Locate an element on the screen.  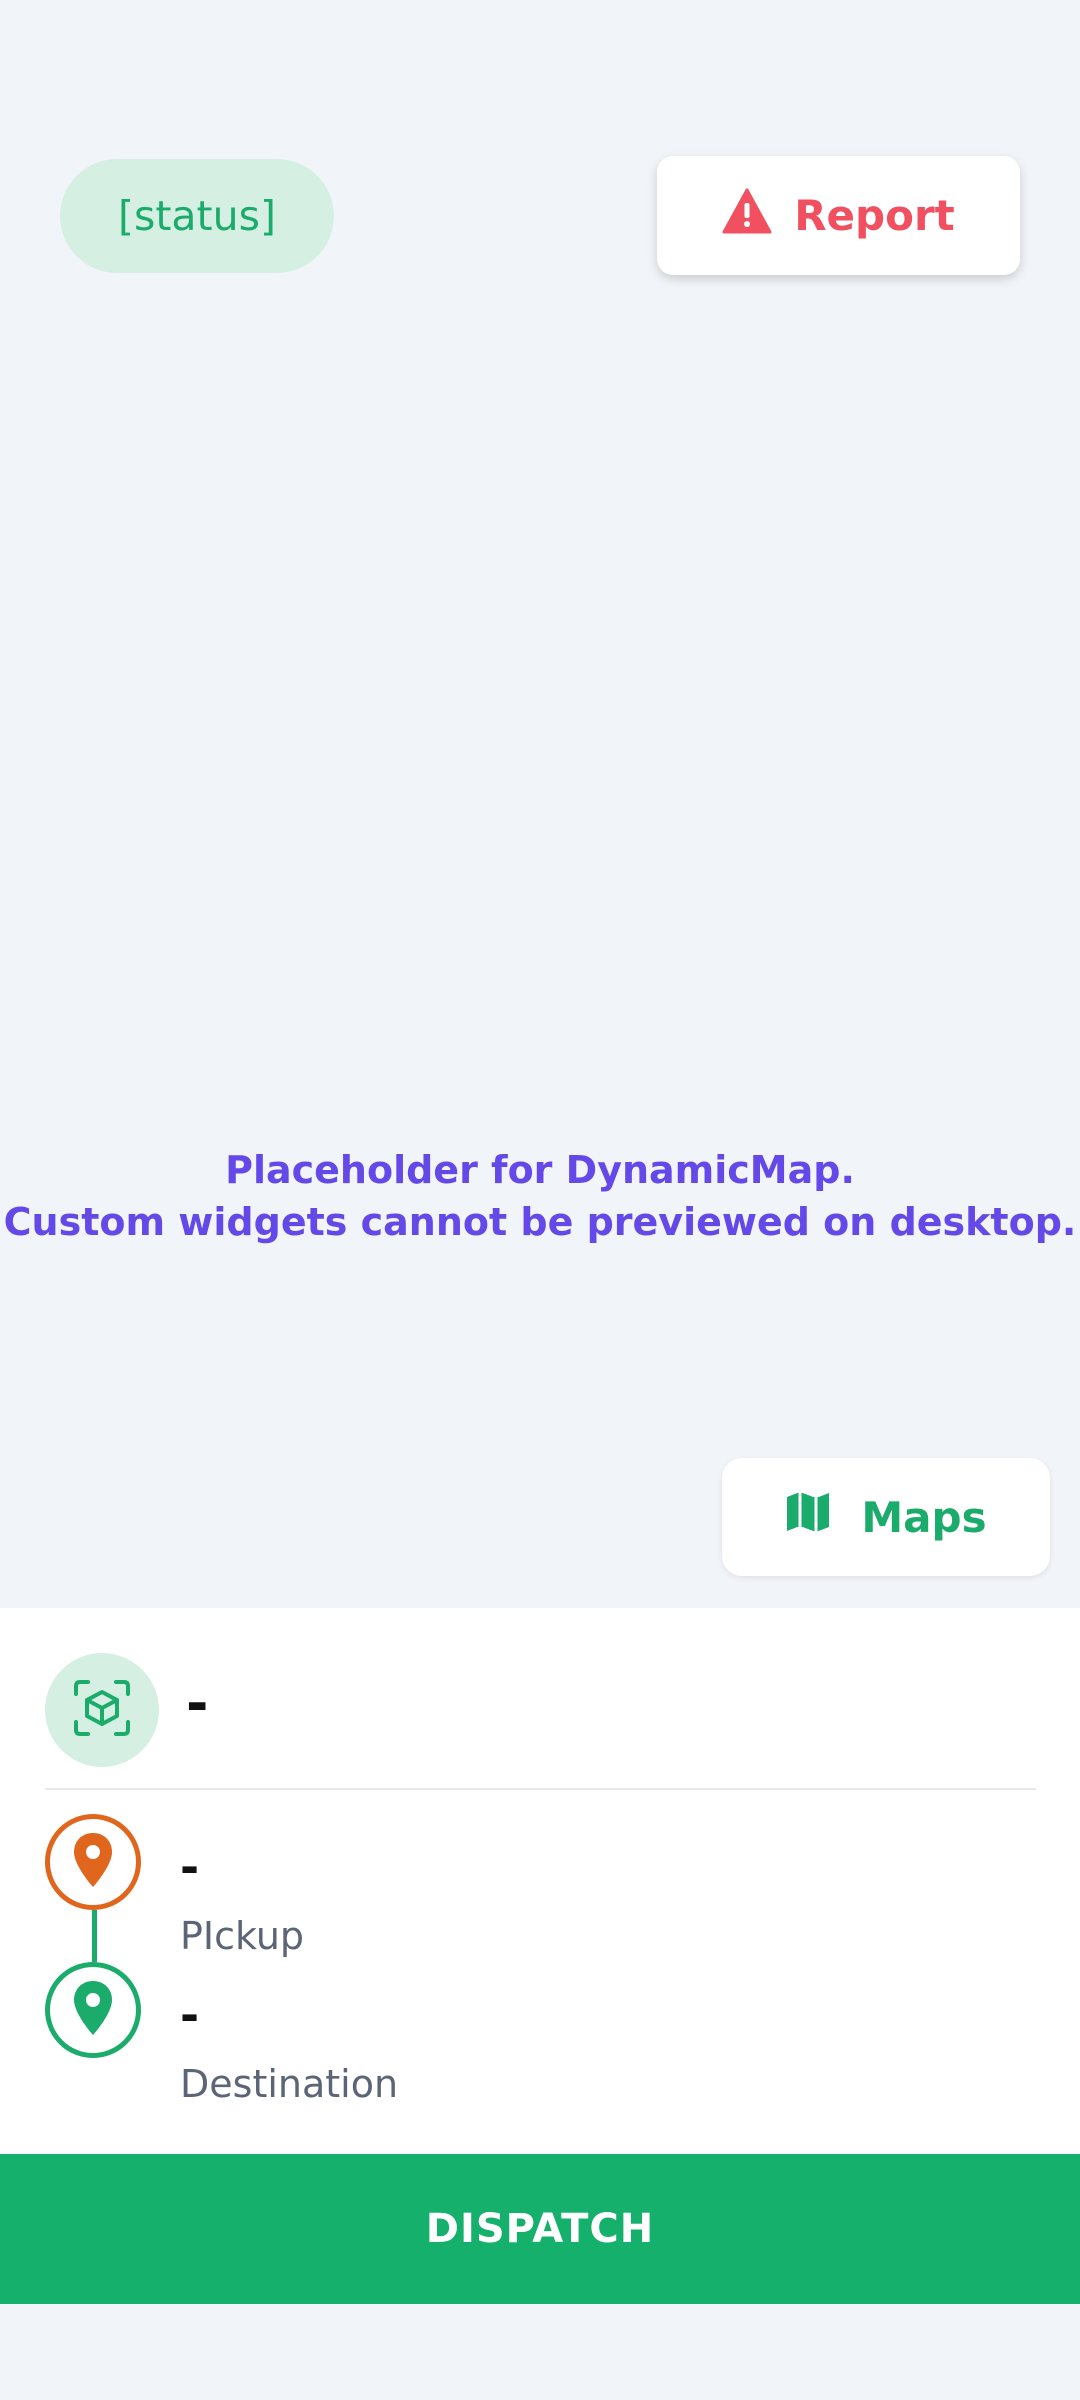
destination-value: - is located at coordinates (190, 2015).